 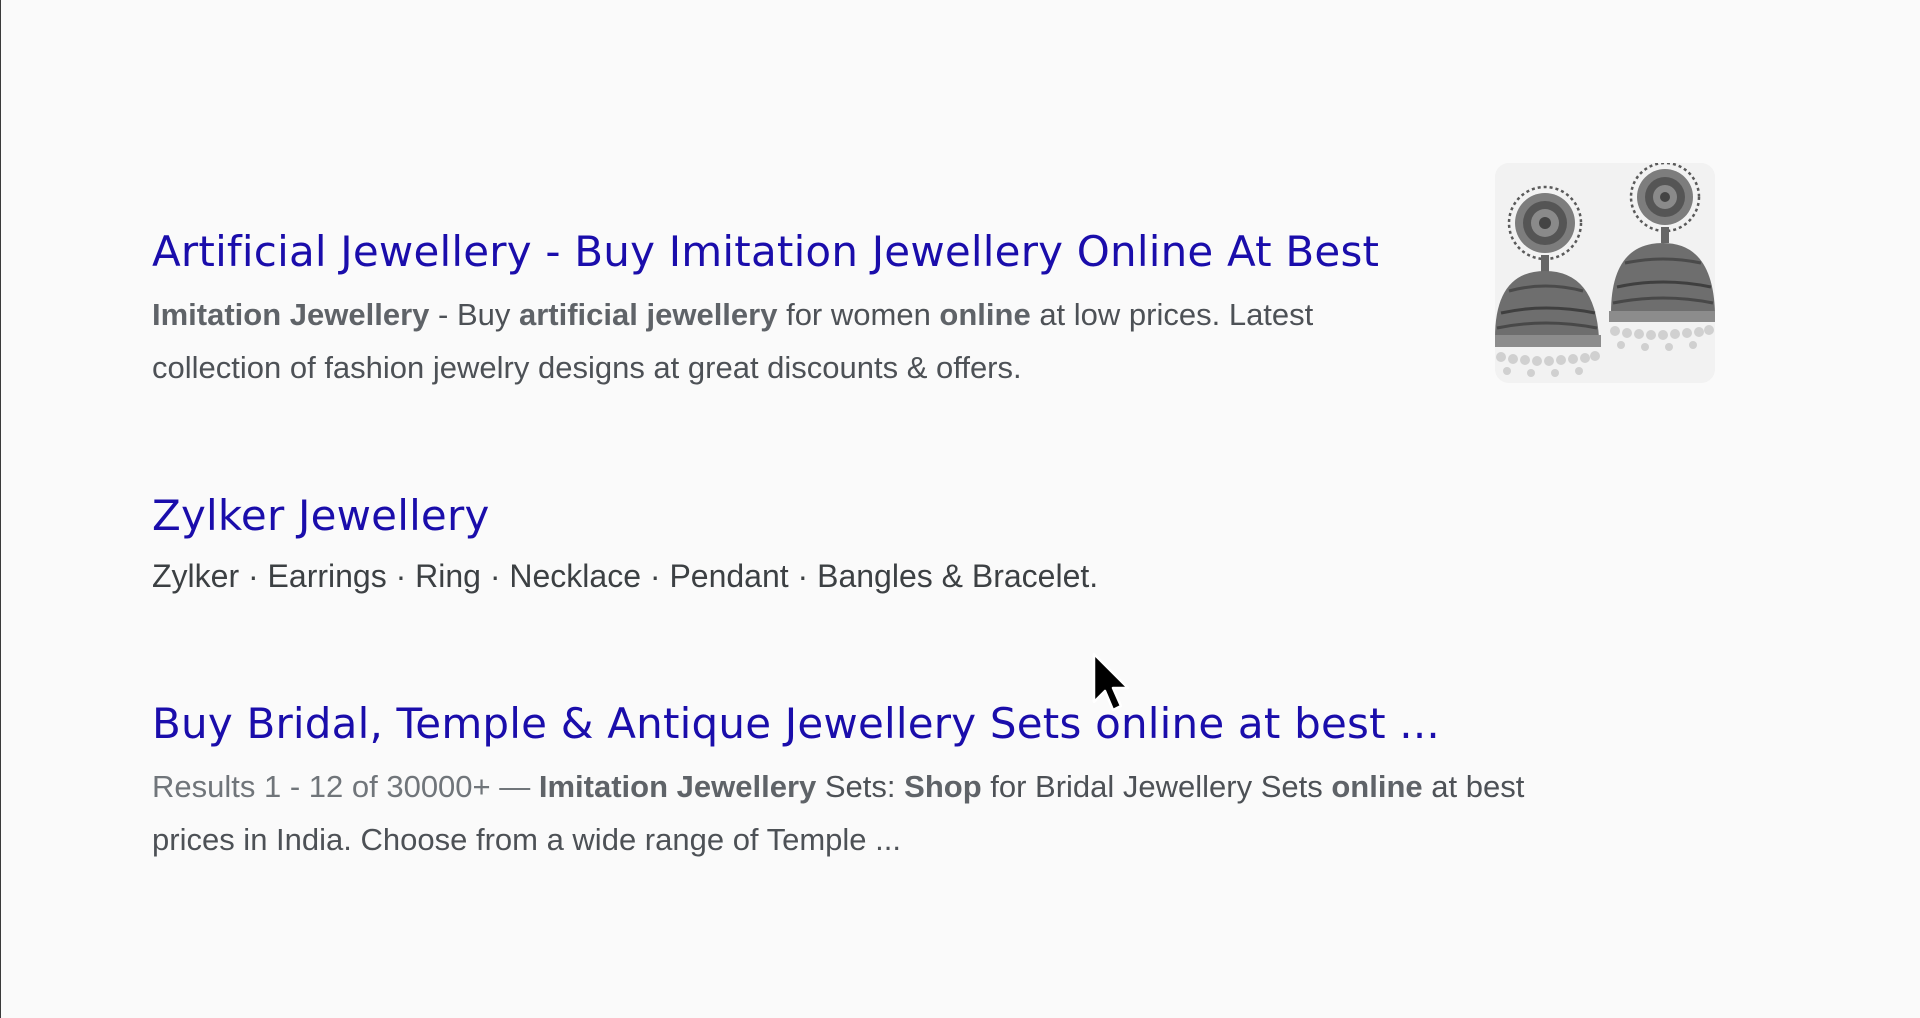 I want to click on mouse-pointer-icon, so click(x=1111, y=682).